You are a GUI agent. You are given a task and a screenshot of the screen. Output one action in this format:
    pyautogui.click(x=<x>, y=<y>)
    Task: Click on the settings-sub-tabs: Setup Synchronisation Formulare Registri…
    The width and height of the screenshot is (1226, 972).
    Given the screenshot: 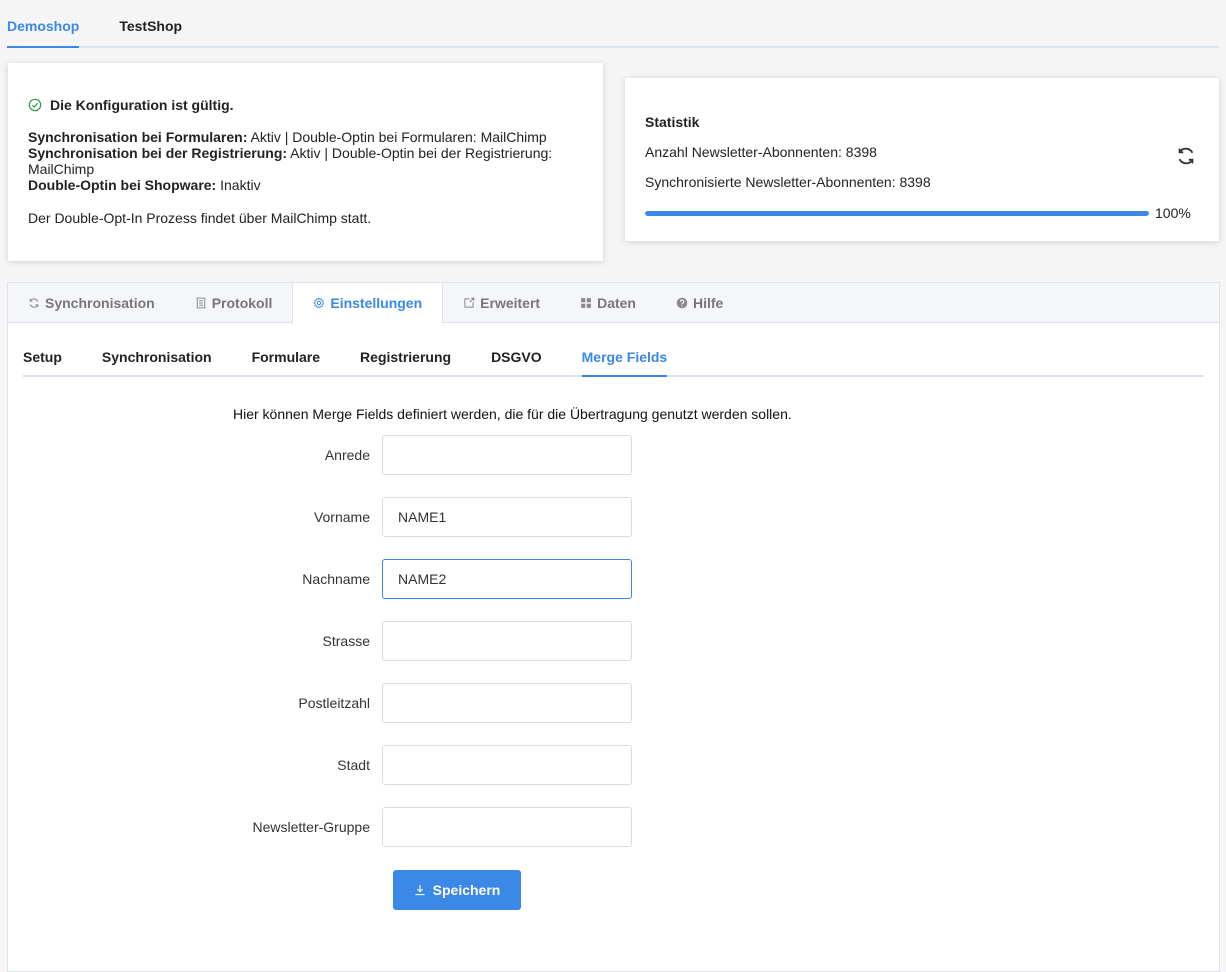 What is the action you would take?
    pyautogui.click(x=613, y=363)
    